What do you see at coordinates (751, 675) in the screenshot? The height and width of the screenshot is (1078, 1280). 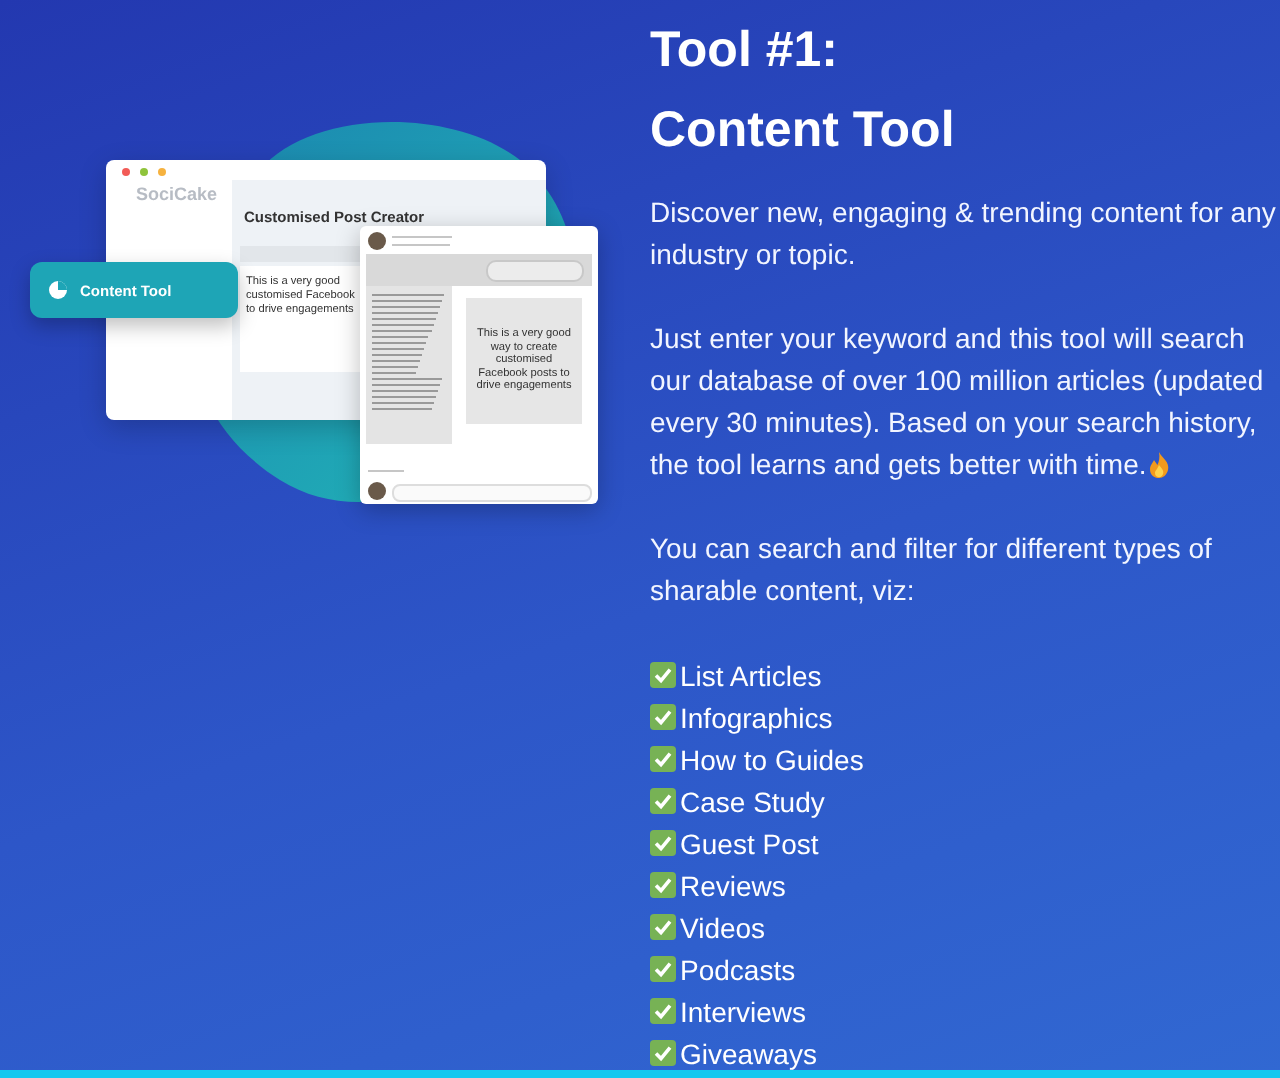 I see `content-type-label: List Articles` at bounding box center [751, 675].